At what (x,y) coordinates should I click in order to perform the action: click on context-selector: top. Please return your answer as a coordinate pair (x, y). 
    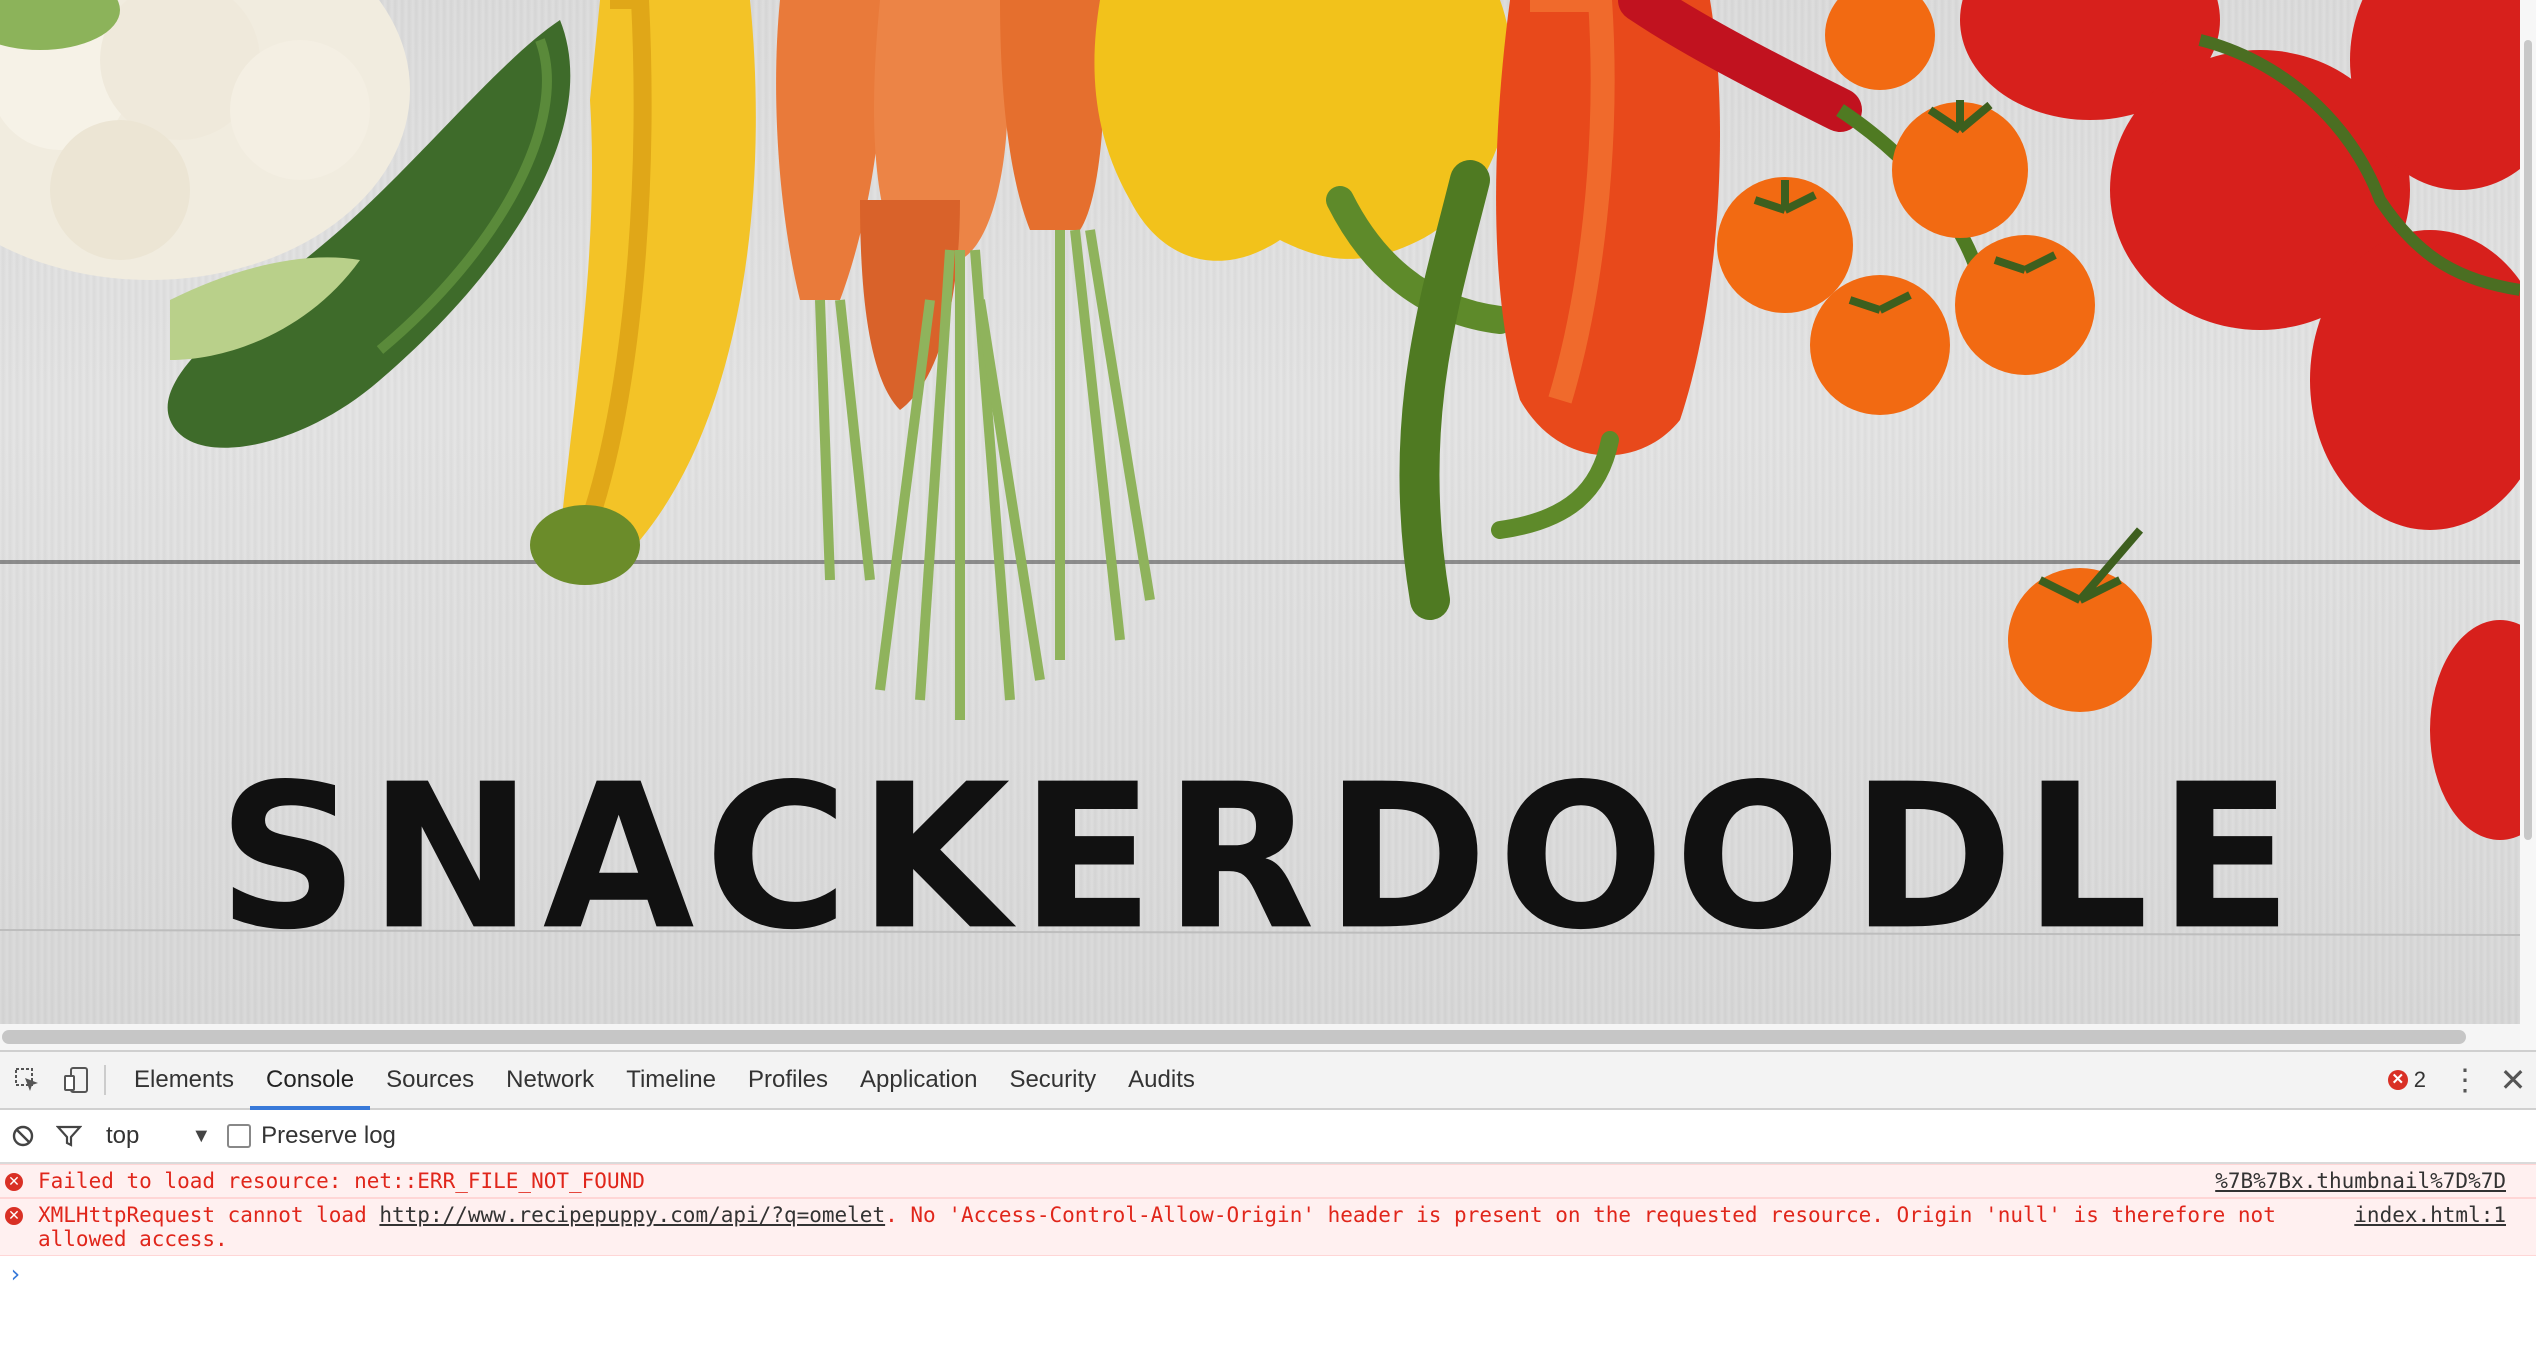
    Looking at the image, I should click on (121, 1136).